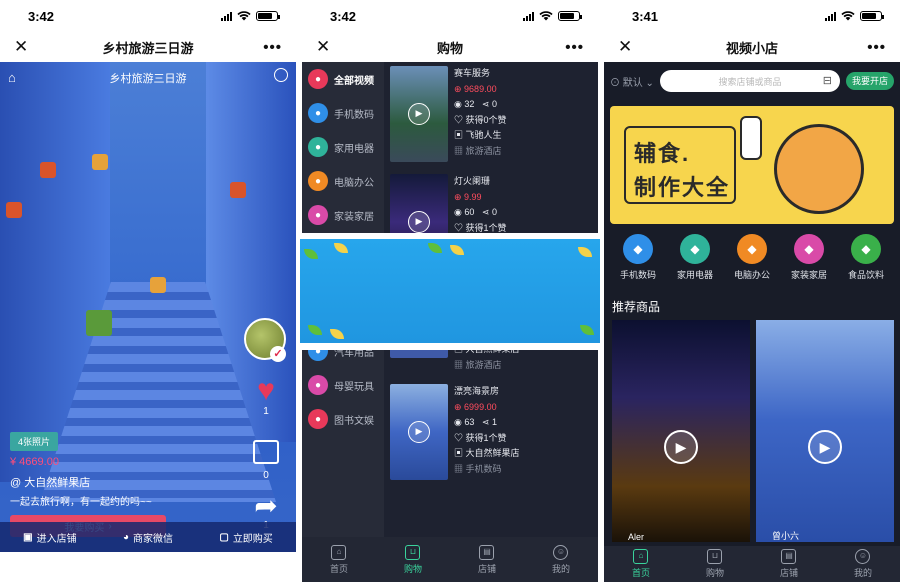 Image resolution: width=900 pixels, height=582 pixels. I want to click on search-input: 搜索店铺或商品 ⊟, so click(750, 81).